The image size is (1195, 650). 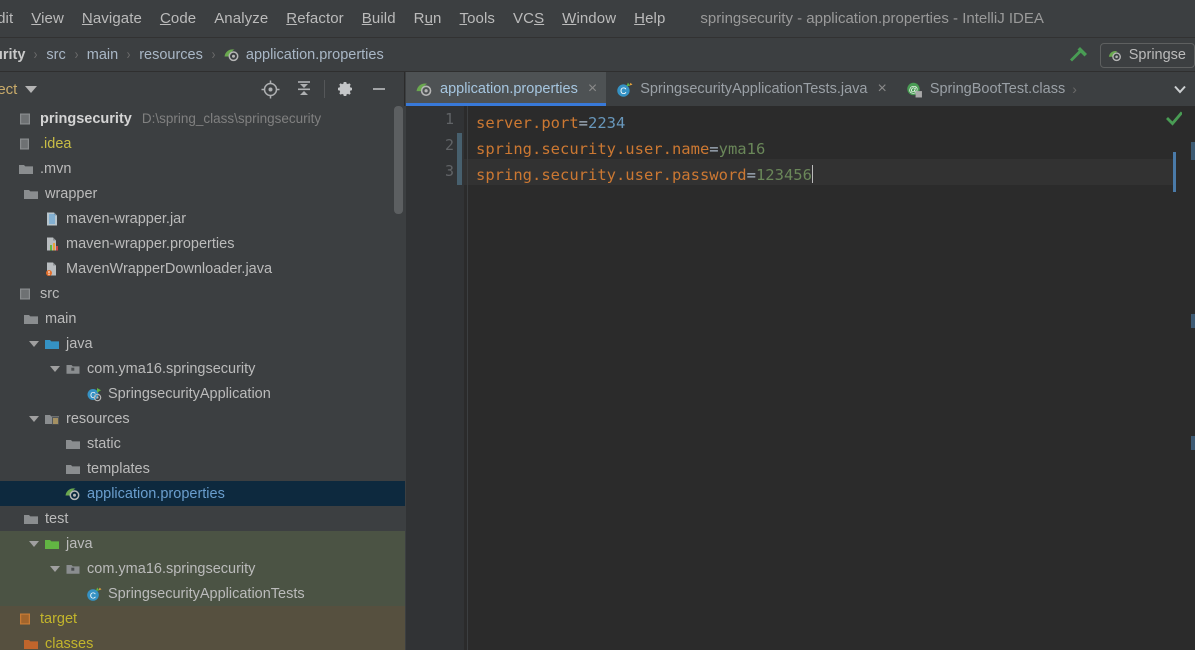 I want to click on collapse-all-icon, so click(x=304, y=89).